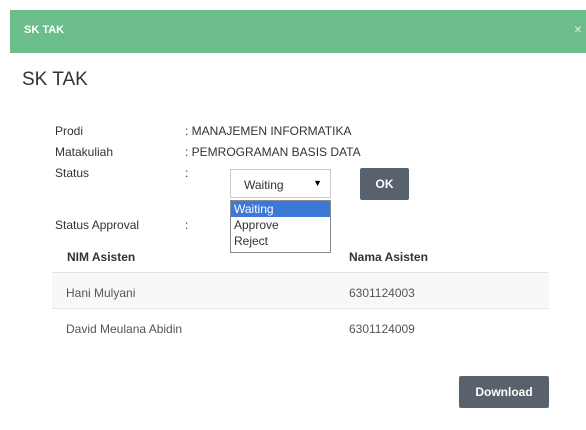 The width and height of the screenshot is (586, 430). Describe the element at coordinates (187, 225) in the screenshot. I see `status-approval-colon: :` at that location.